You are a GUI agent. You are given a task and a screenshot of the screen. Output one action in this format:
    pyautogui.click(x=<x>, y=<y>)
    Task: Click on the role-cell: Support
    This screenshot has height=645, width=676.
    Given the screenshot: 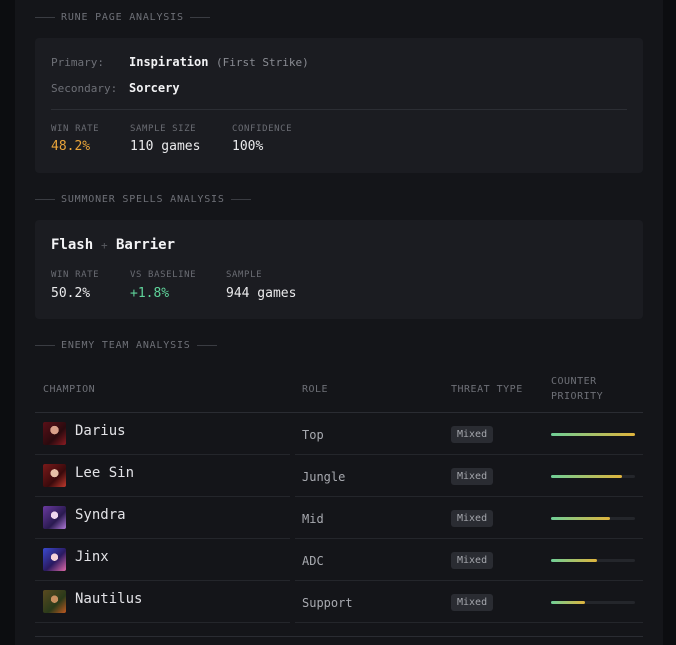 What is the action you would take?
    pyautogui.click(x=327, y=603)
    